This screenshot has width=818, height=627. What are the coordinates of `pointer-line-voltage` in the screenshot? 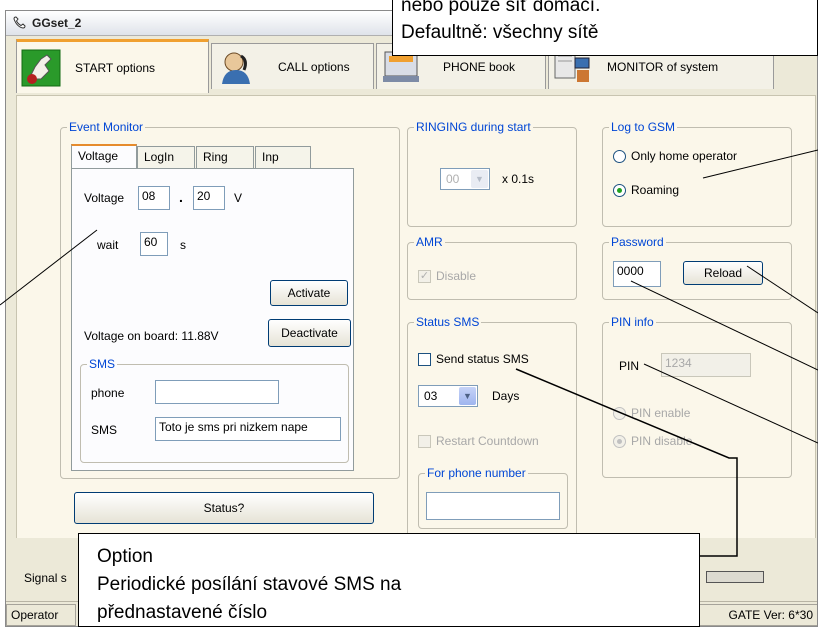 It's located at (49, 267).